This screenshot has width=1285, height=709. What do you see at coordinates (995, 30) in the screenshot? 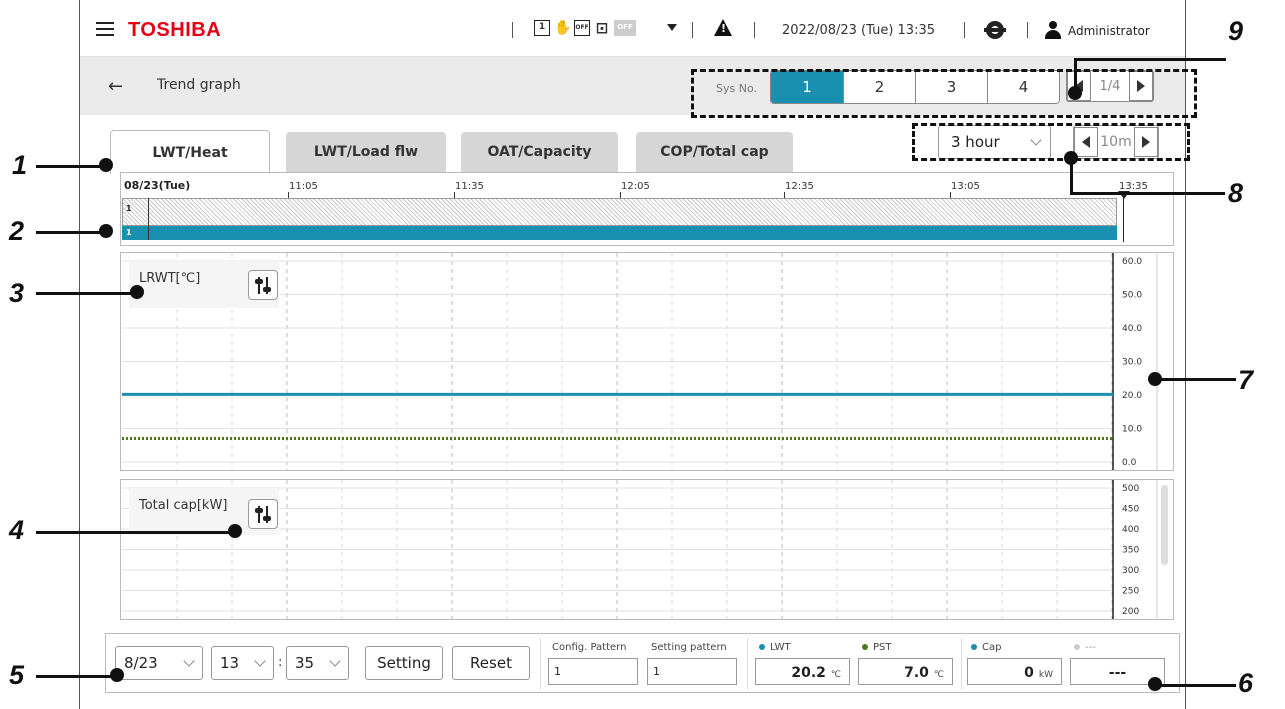
I see `gear-icon` at bounding box center [995, 30].